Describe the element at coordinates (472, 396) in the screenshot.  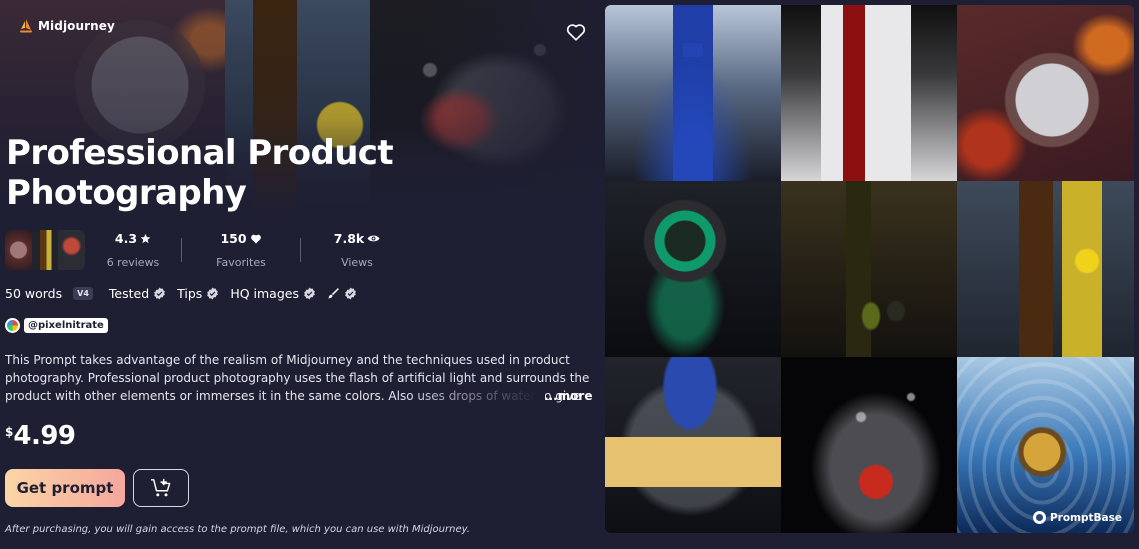
I see `description-fade` at that location.